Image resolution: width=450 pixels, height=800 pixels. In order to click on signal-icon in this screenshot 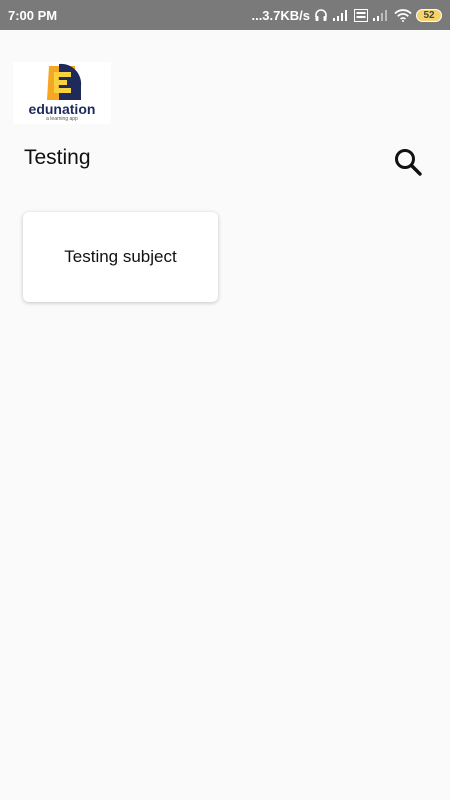, I will do `click(341, 15)`.